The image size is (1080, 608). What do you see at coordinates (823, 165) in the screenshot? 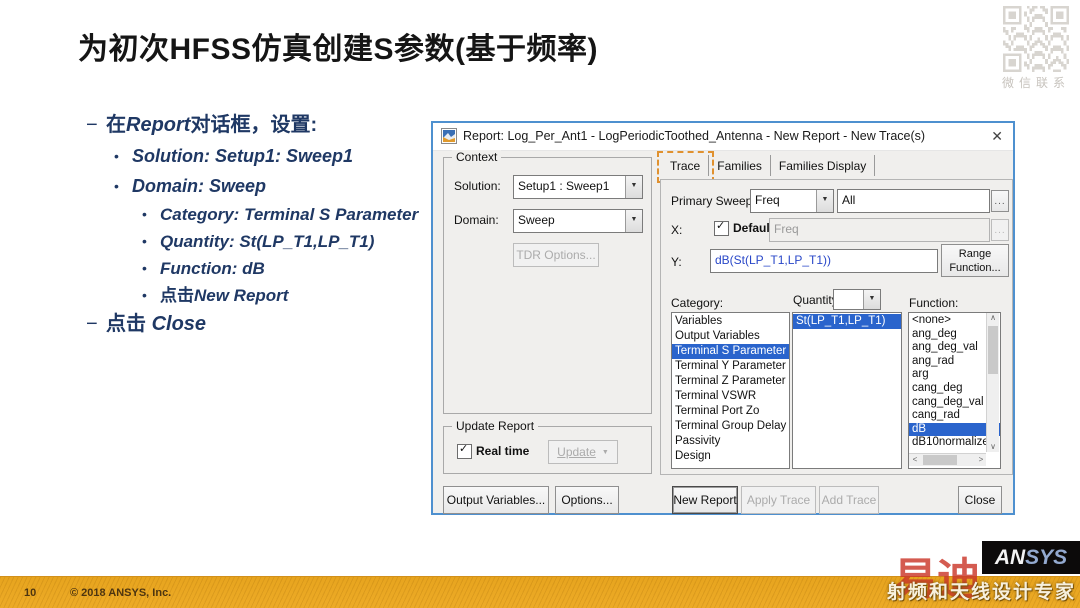
I see `tab-families-display: Families Display` at bounding box center [823, 165].